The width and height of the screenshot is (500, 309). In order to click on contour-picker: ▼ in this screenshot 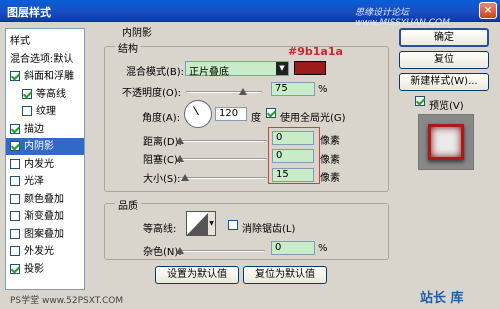, I will do `click(201, 223)`.